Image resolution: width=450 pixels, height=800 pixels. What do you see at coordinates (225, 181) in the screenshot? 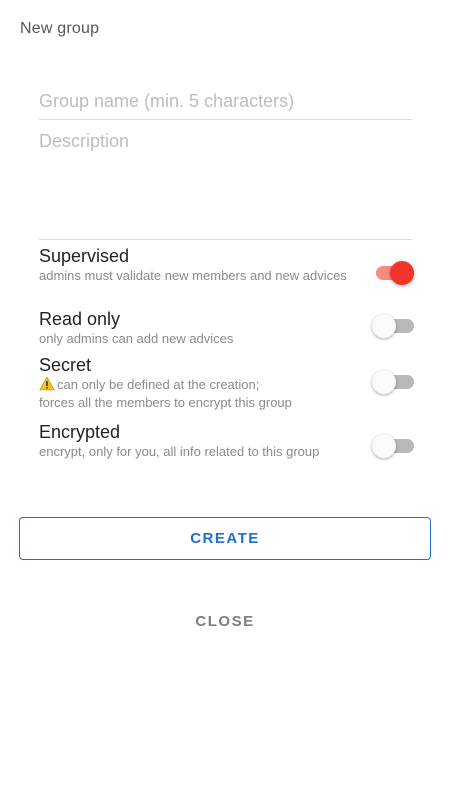
I see `description-input` at bounding box center [225, 181].